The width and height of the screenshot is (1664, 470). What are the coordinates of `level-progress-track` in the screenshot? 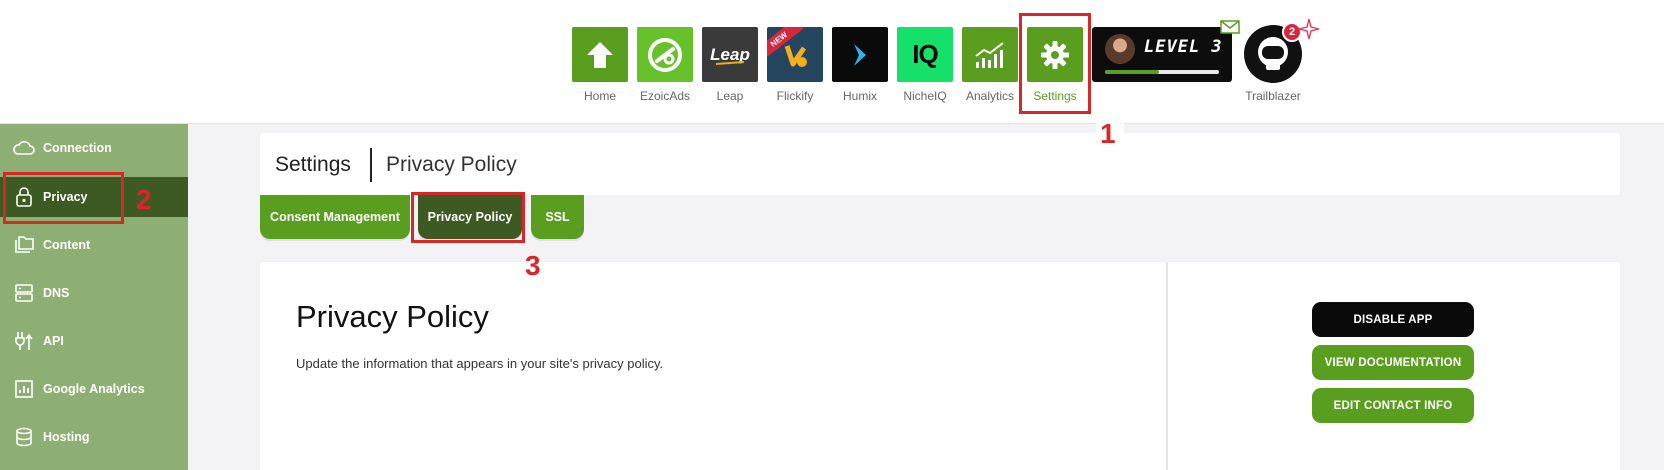 It's located at (1162, 72).